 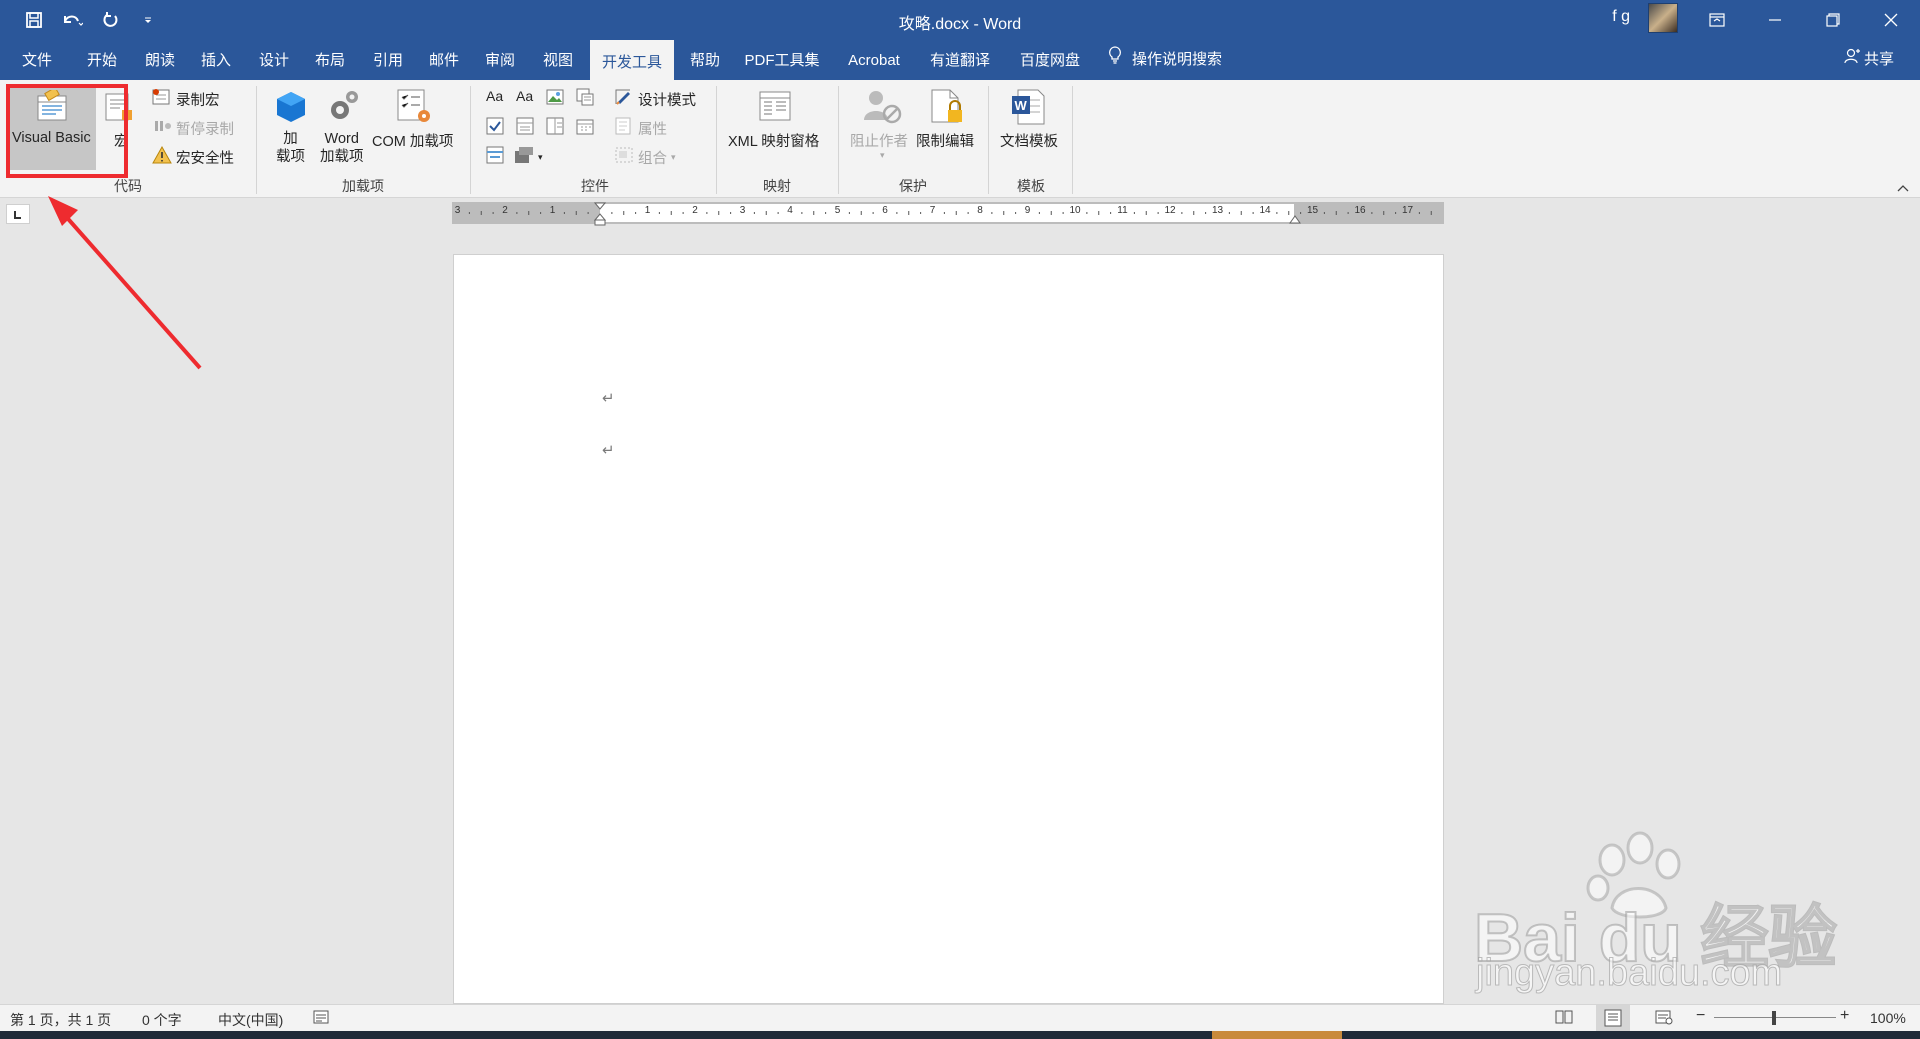 I want to click on person-icon, so click(x=1852, y=60).